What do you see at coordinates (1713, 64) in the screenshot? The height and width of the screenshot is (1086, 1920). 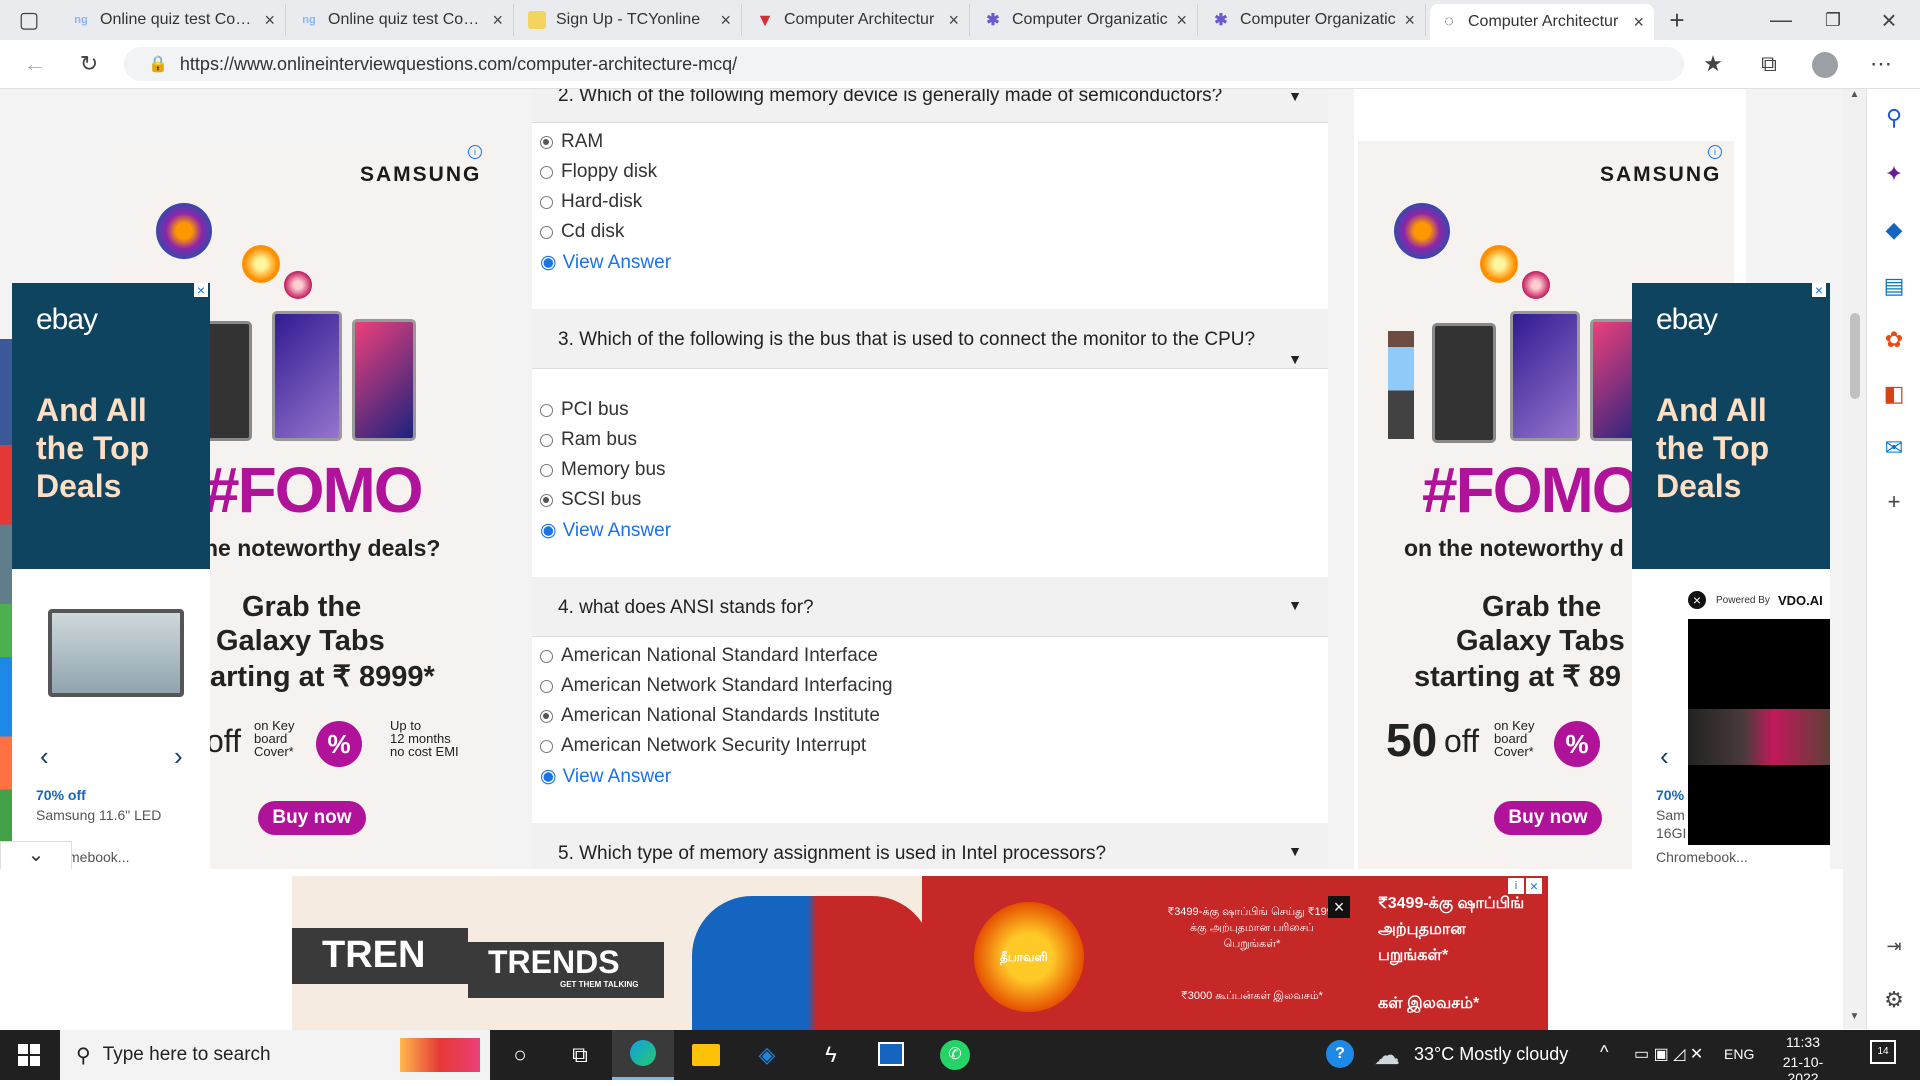 I see `favorites-icon: ★` at bounding box center [1713, 64].